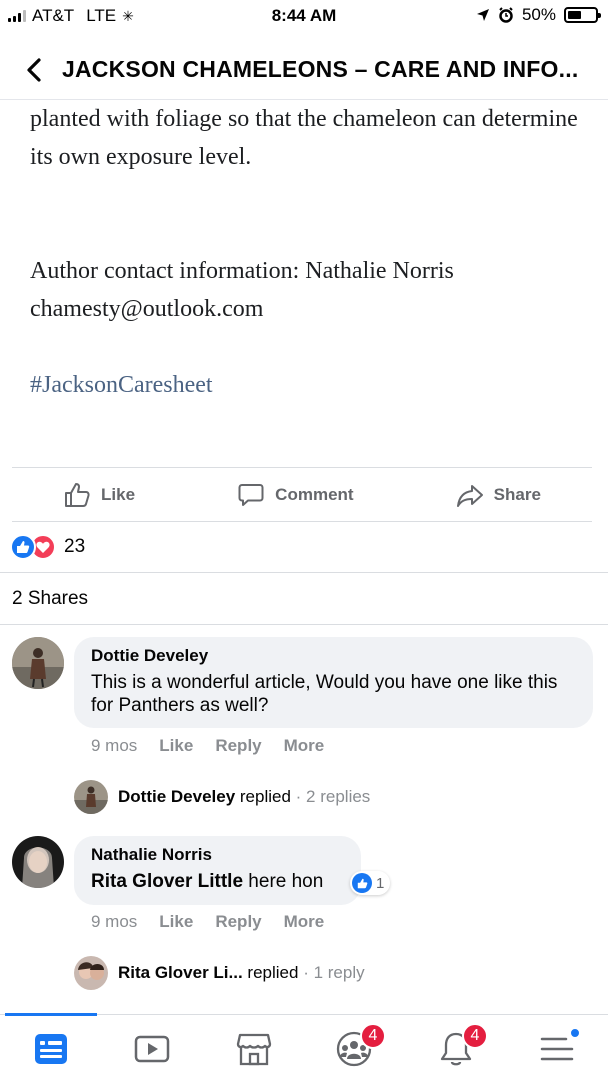 This screenshot has width=608, height=1080. Describe the element at coordinates (118, 494) in the screenshot. I see `like-label: Like` at that location.